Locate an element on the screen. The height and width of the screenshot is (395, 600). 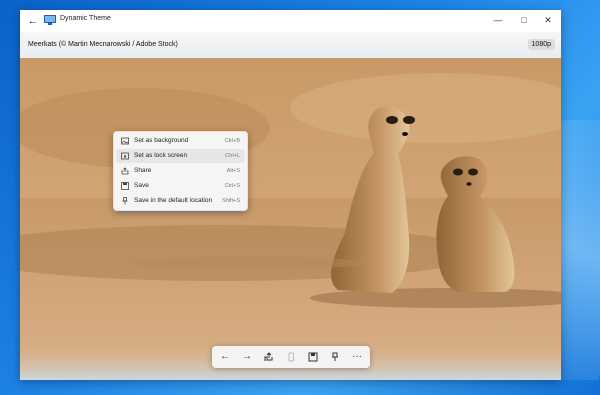
image-icon is located at coordinates (125, 141).